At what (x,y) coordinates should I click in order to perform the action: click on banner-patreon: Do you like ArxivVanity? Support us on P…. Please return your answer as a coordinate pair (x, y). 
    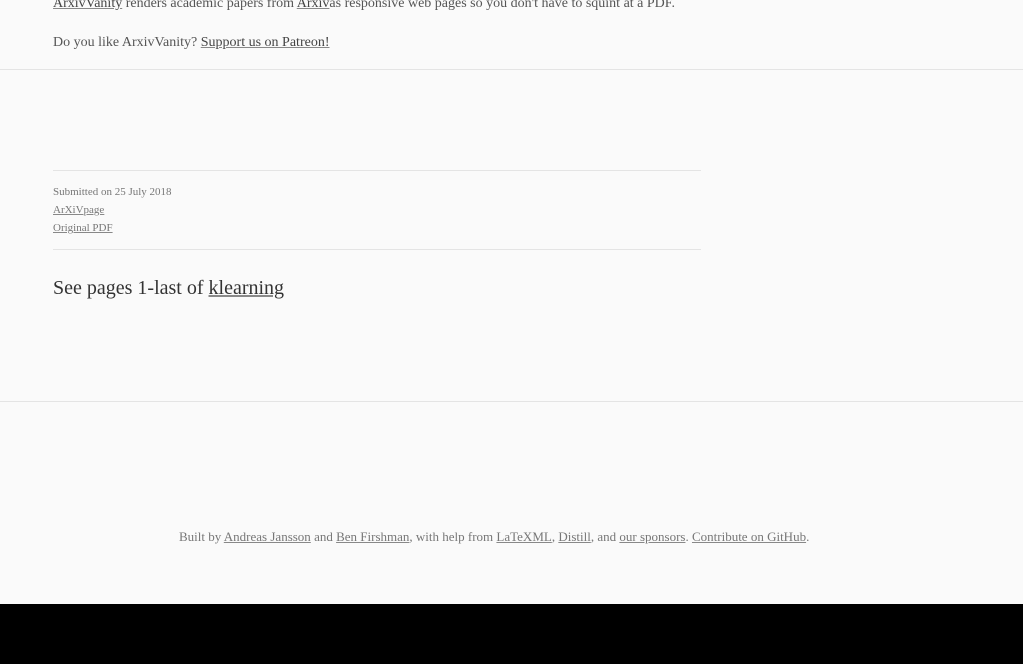
    Looking at the image, I should click on (191, 43).